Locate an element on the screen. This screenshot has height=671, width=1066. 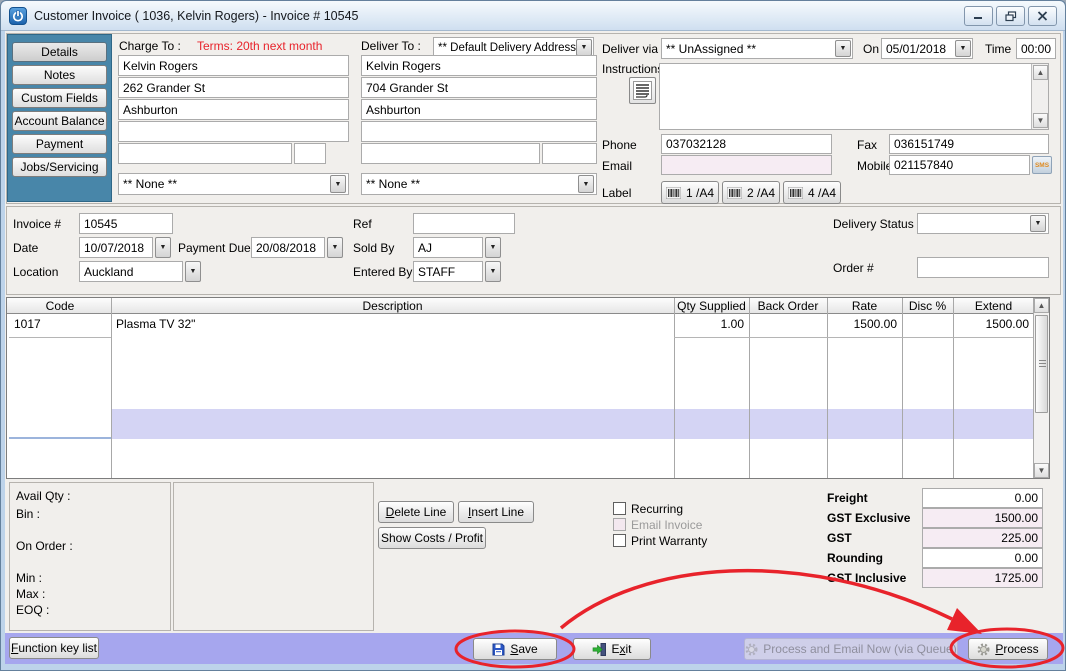
time-input: 00:00 is located at coordinates (1036, 48).